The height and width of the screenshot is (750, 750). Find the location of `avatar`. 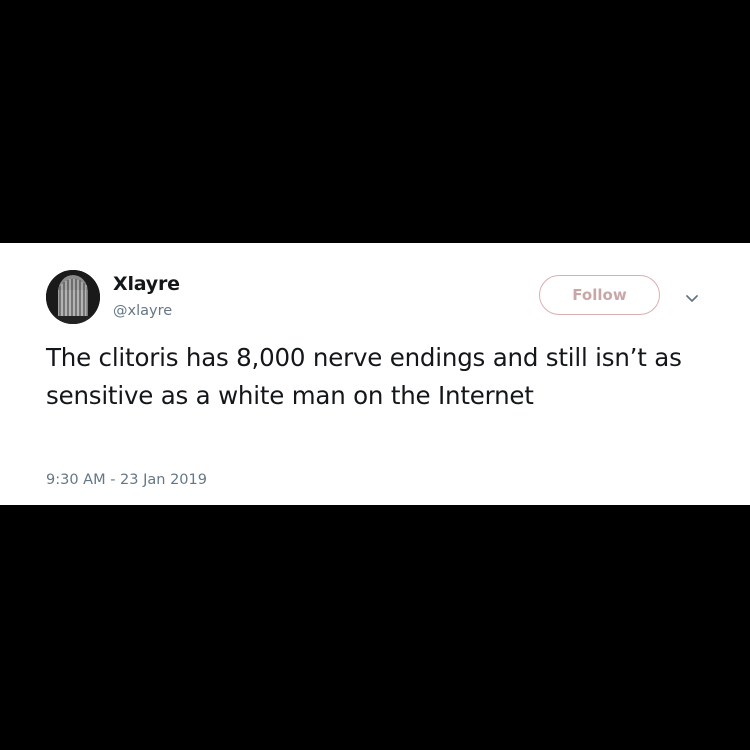

avatar is located at coordinates (73, 297).